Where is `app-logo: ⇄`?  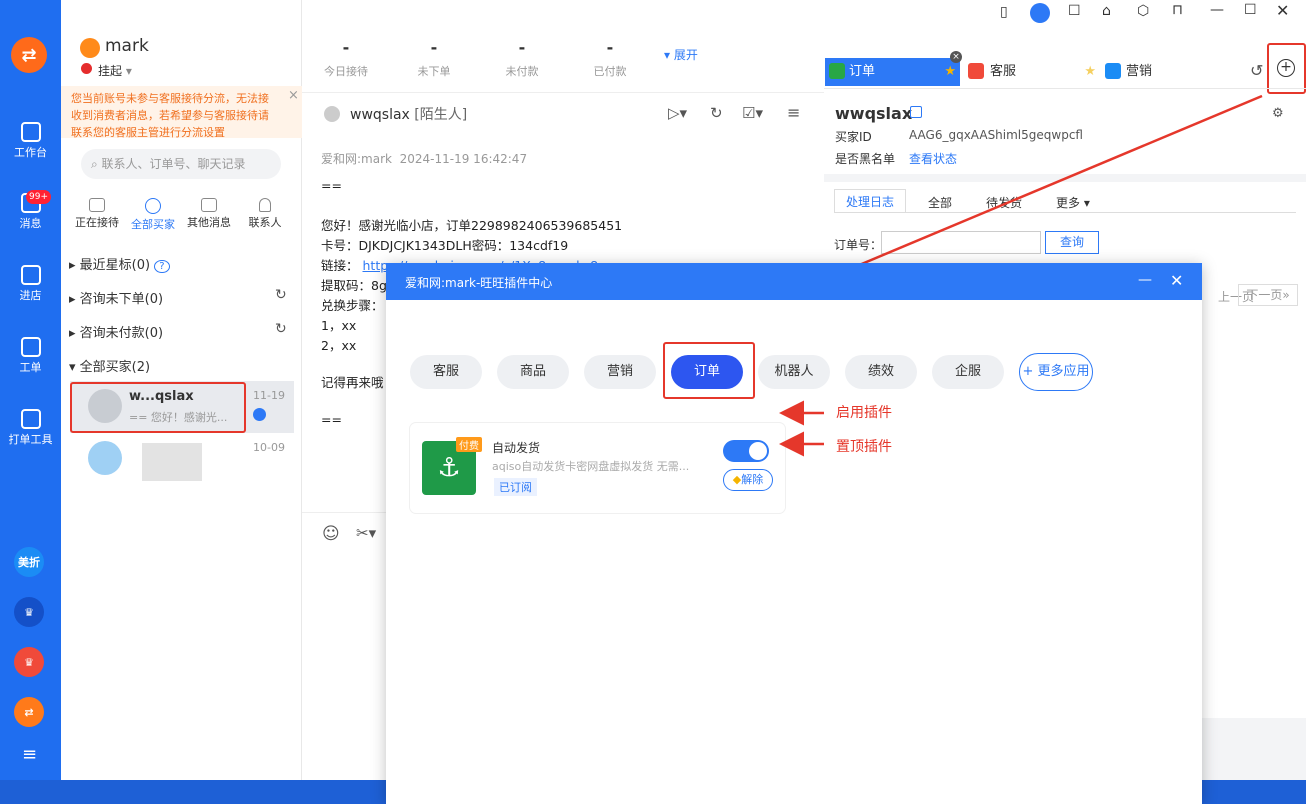 app-logo: ⇄ is located at coordinates (29, 55).